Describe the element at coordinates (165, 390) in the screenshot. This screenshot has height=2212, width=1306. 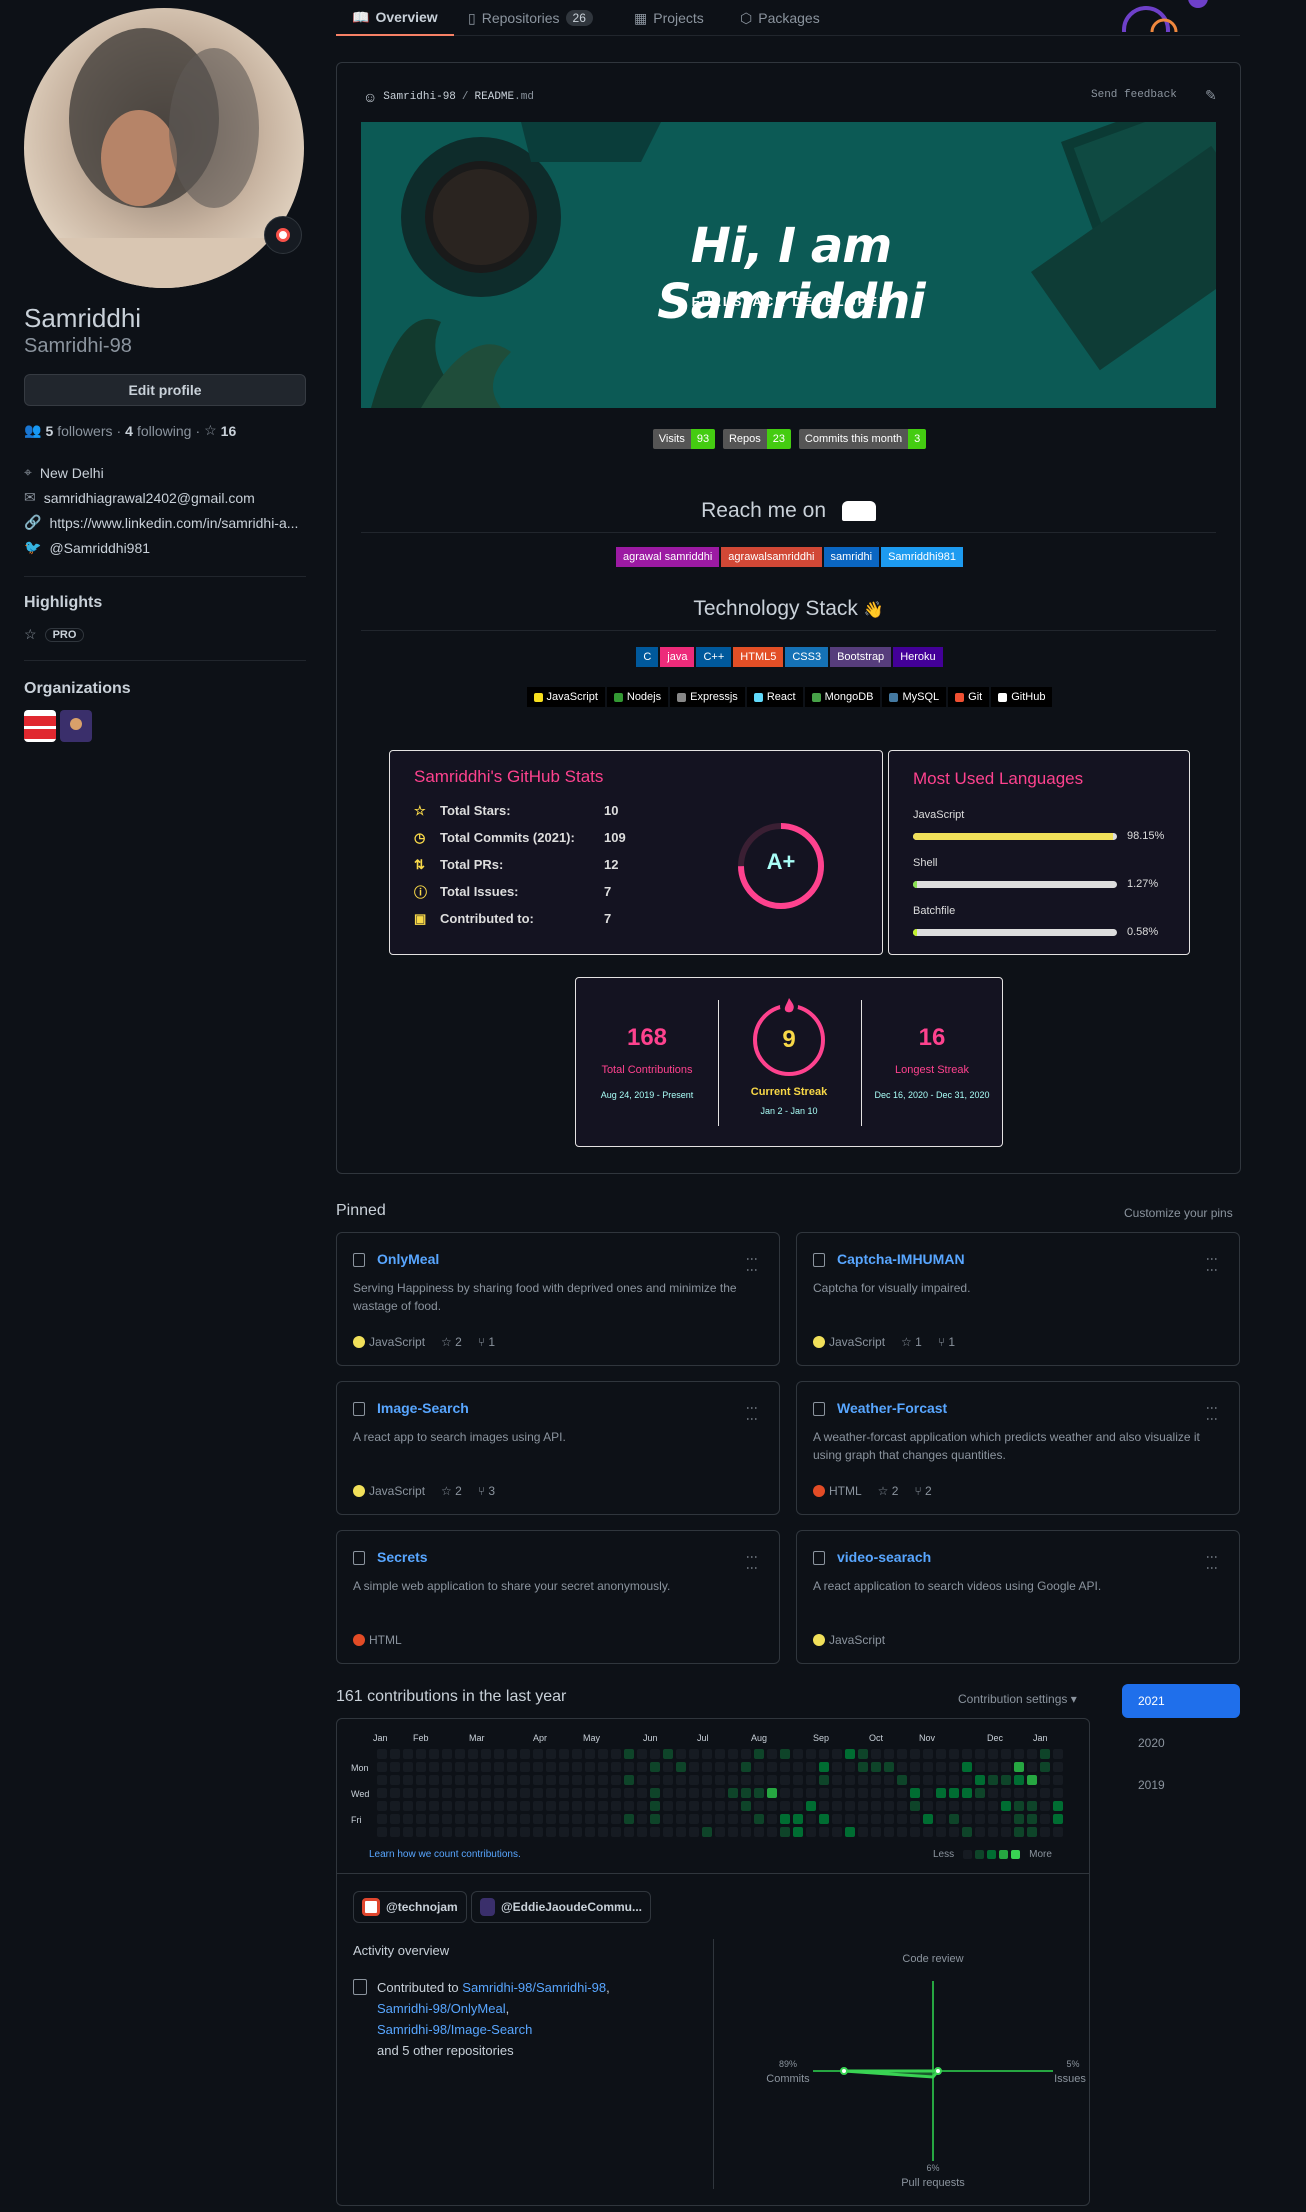
I see `edit-profile-button: Edit profile` at that location.